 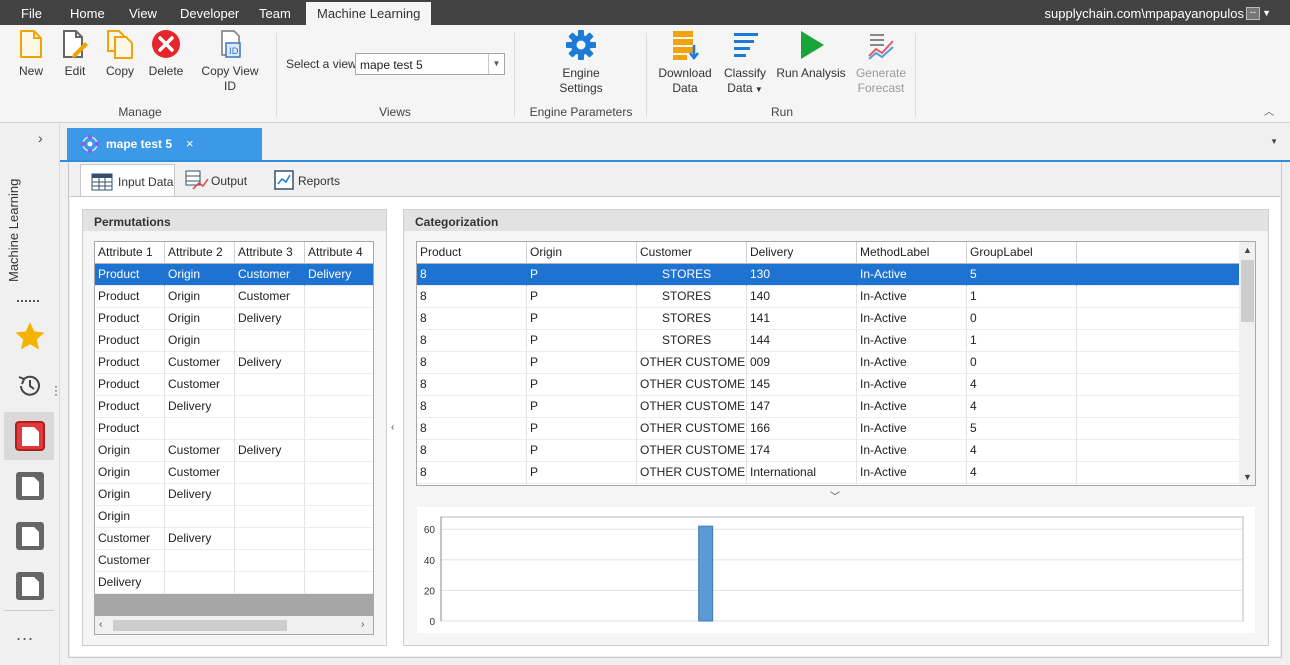 What do you see at coordinates (234, 561) in the screenshot?
I see `table-row: Customer` at bounding box center [234, 561].